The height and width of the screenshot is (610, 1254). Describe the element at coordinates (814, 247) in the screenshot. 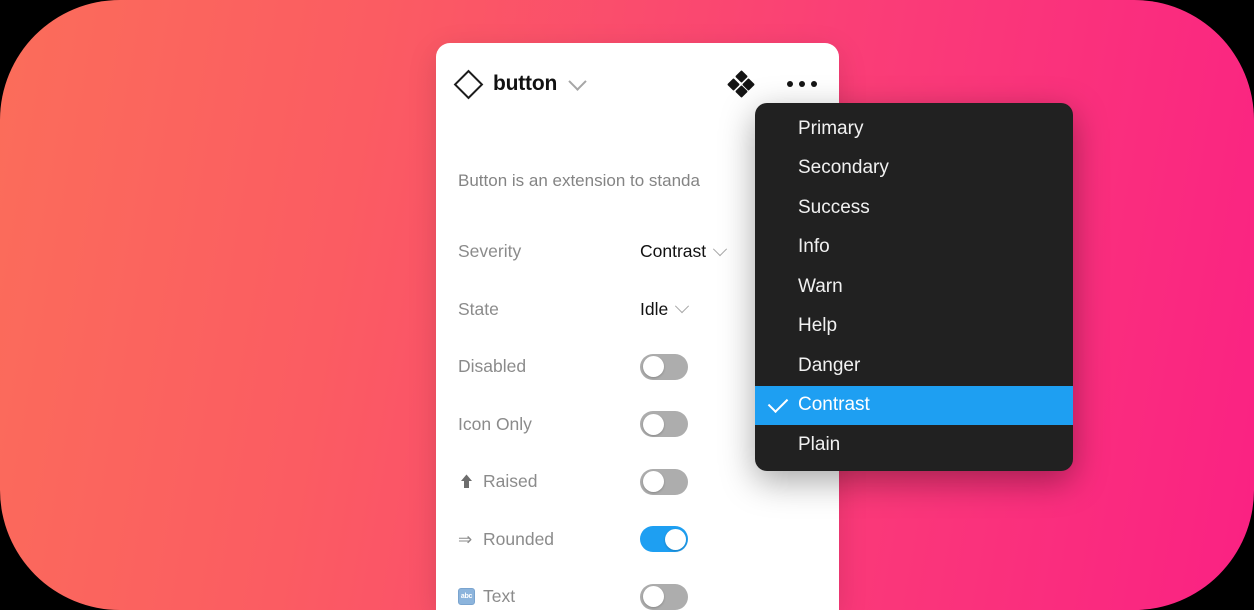

I see `menu-item-label: Info` at that location.